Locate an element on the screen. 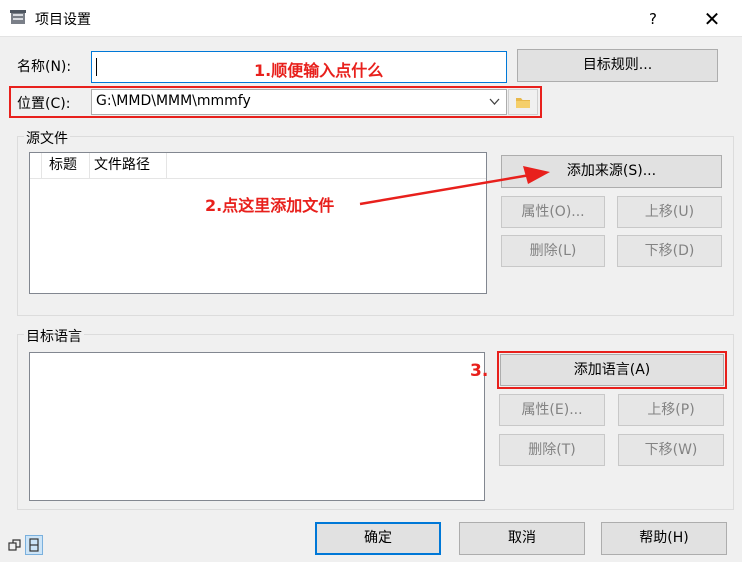 This screenshot has width=742, height=562. source-delete-button: 删除(L) is located at coordinates (553, 251).